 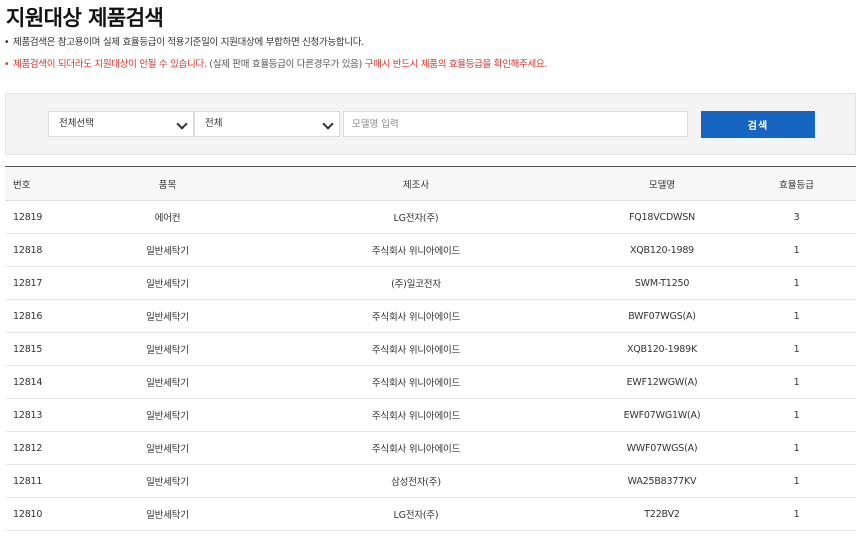 I want to click on cell-model: WA25B8377KV, so click(x=662, y=481).